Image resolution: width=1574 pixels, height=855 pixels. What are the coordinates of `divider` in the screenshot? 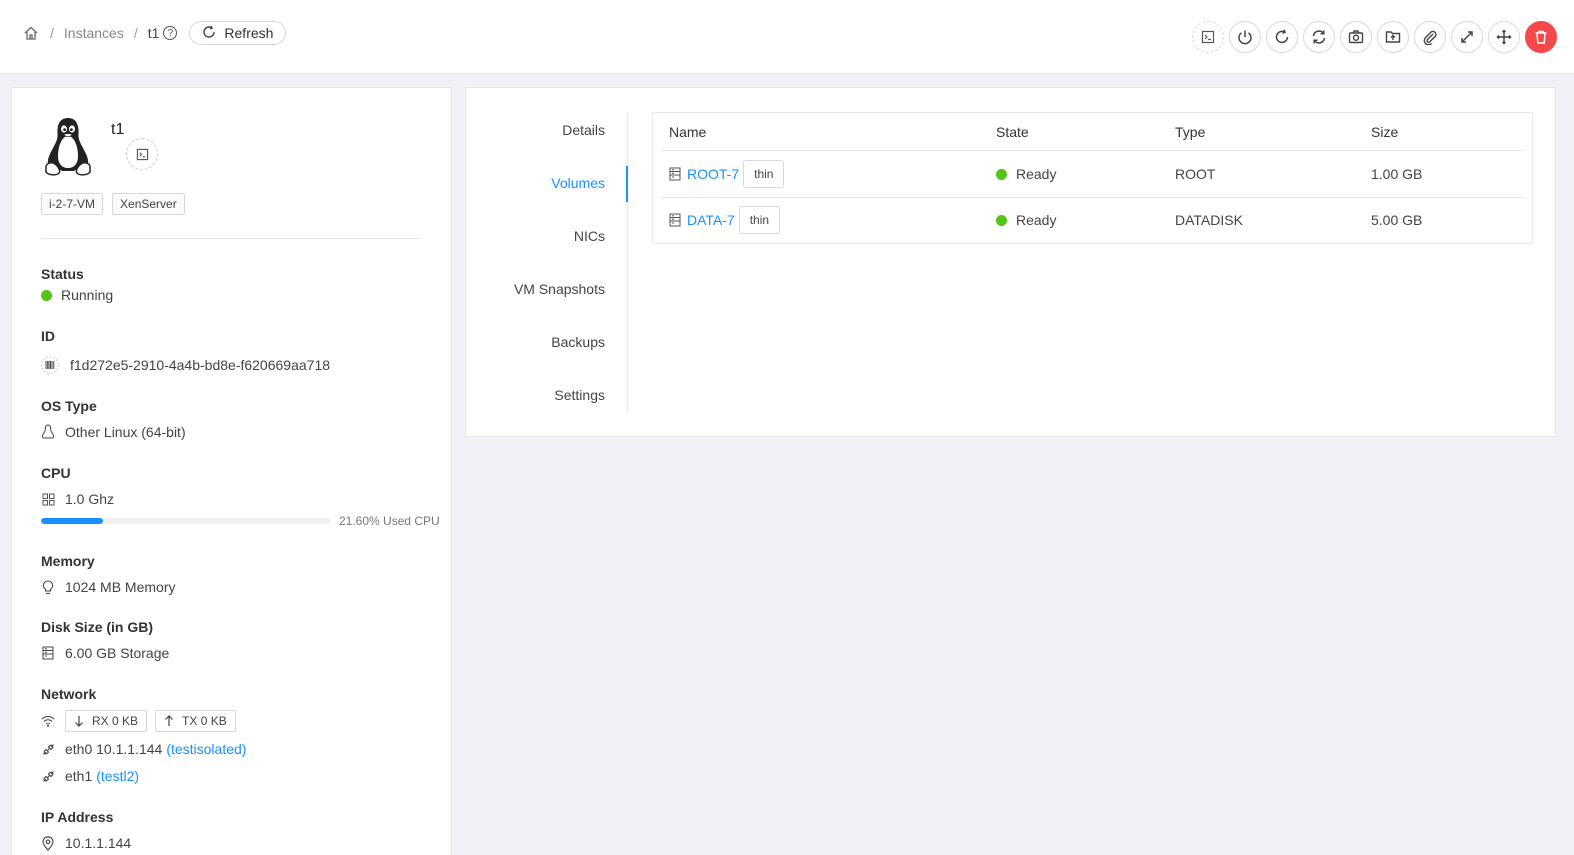 It's located at (231, 238).